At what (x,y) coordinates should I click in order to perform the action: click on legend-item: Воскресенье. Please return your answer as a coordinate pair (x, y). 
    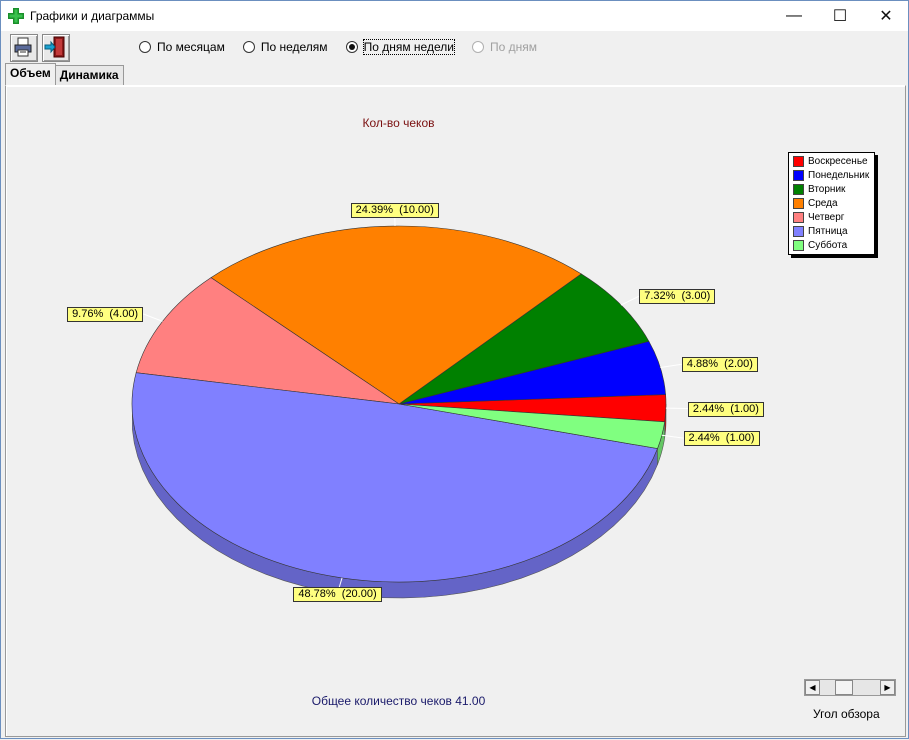
    Looking at the image, I should click on (830, 161).